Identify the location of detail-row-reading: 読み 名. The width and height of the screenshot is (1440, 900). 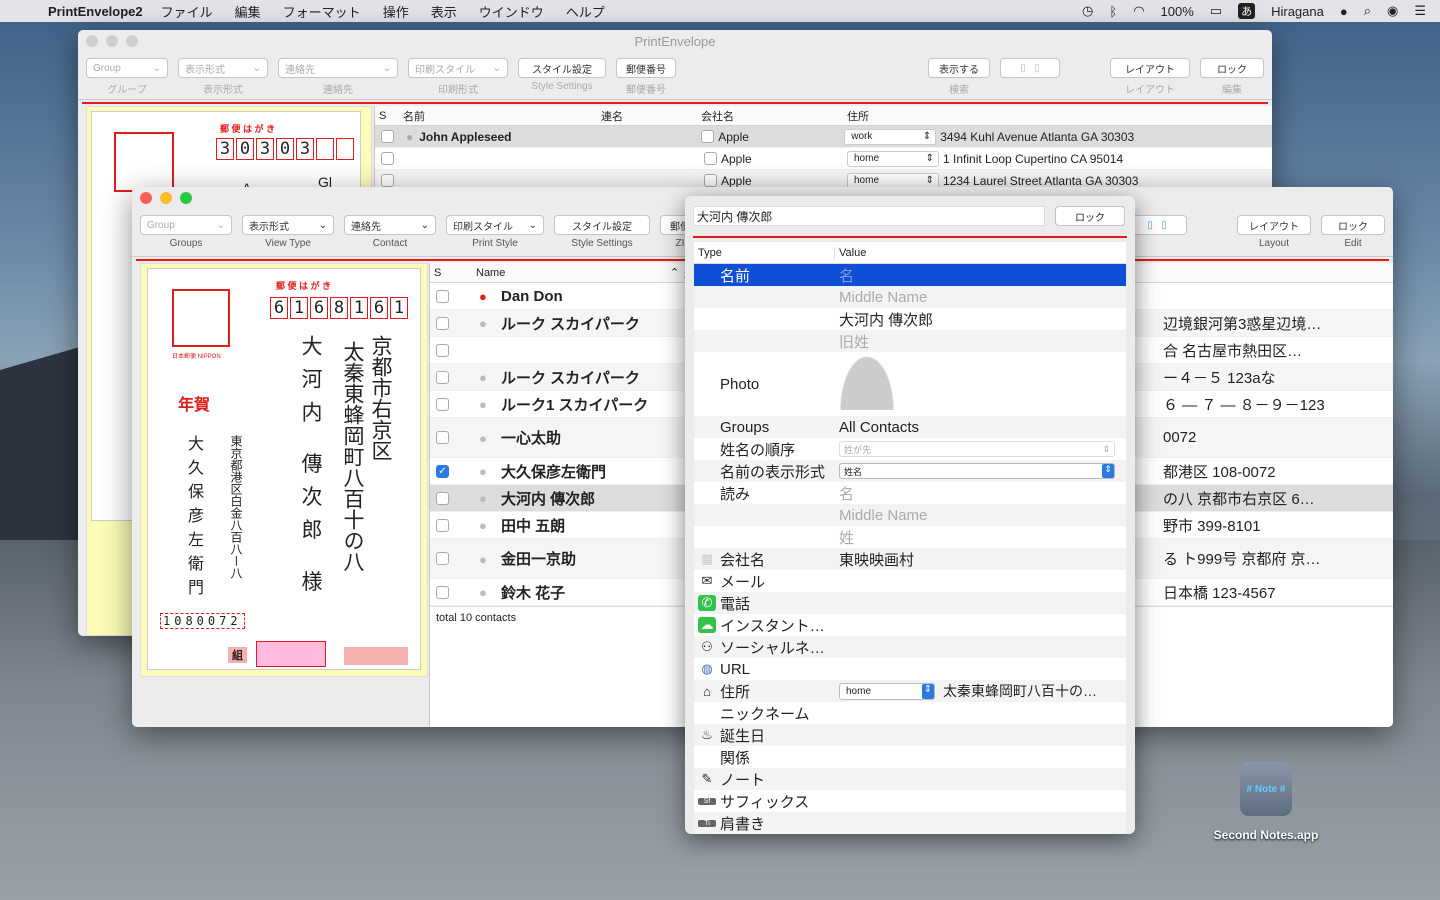
(910, 493).